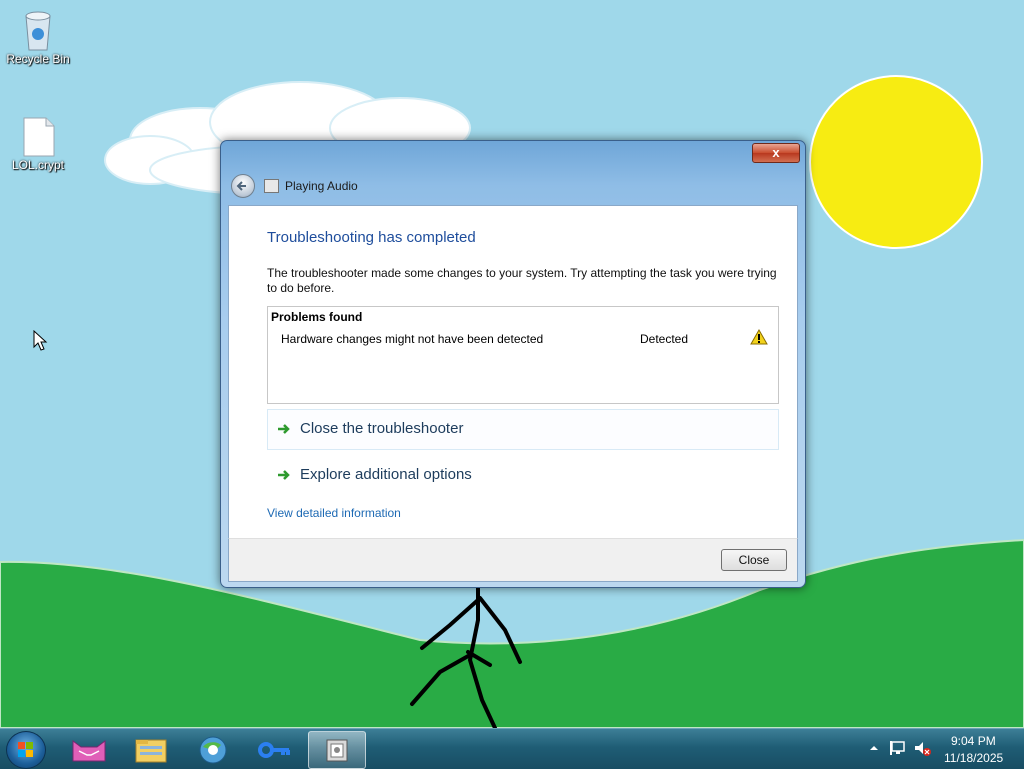  Describe the element at coordinates (973, 741) in the screenshot. I see `clock-time: 9:04 PM` at that location.